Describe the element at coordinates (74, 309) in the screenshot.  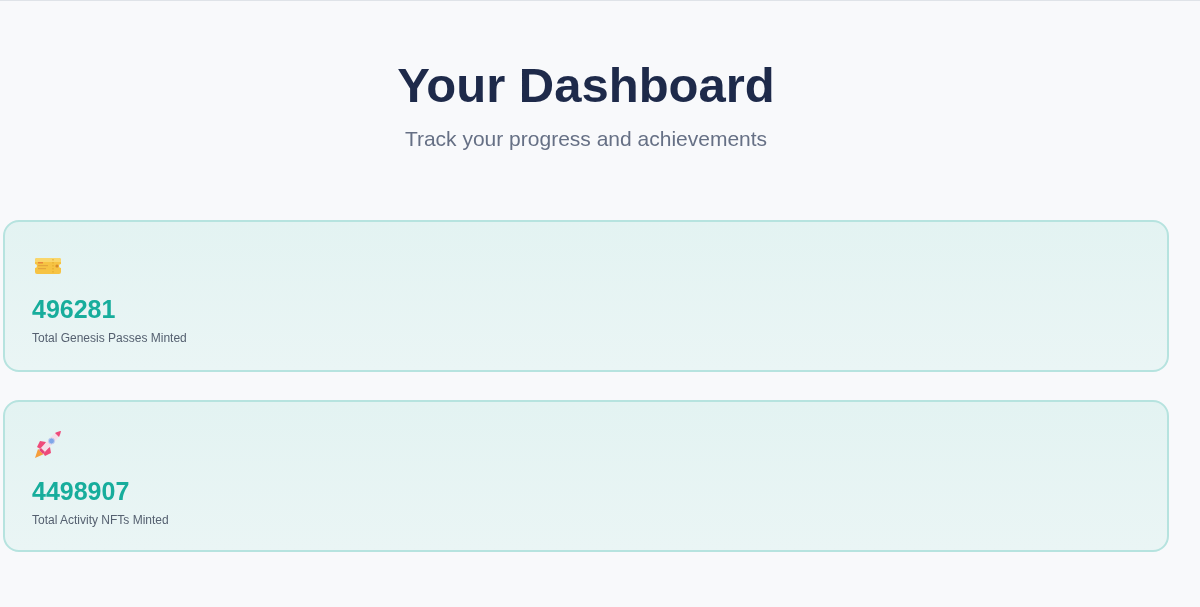
I see `stat-value: 496281` at that location.